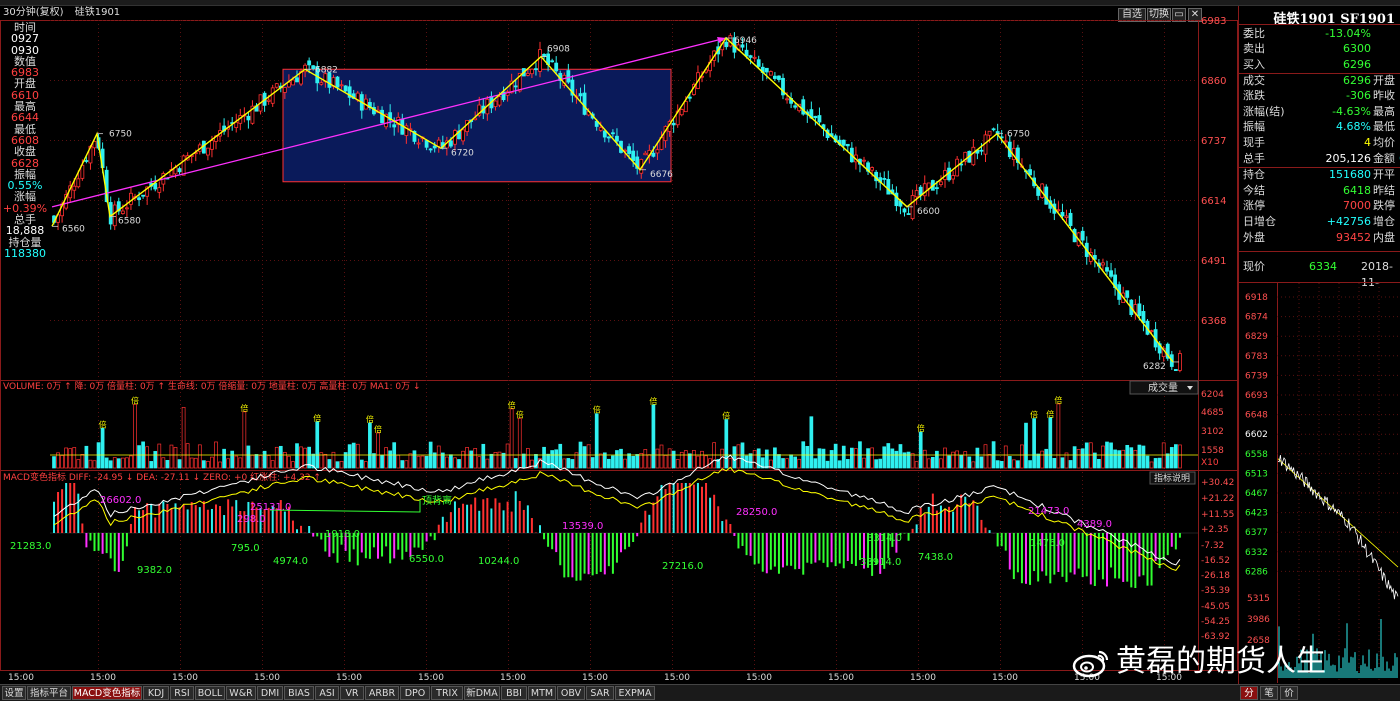 The image size is (1400, 701). I want to click on quote-row: 日增仓 +42756 增仓, so click(1319, 222).